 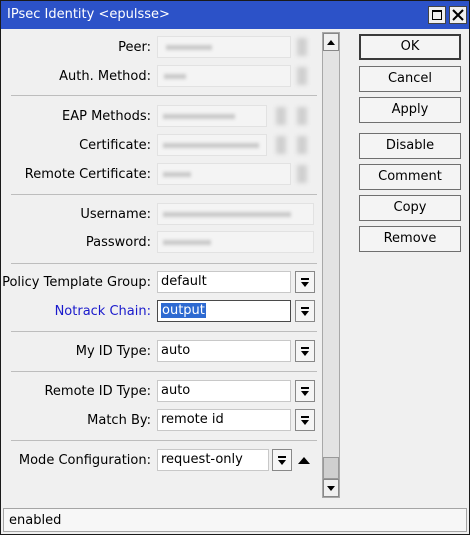 I want to click on eap-methods-dropdown-button, so click(x=281, y=116).